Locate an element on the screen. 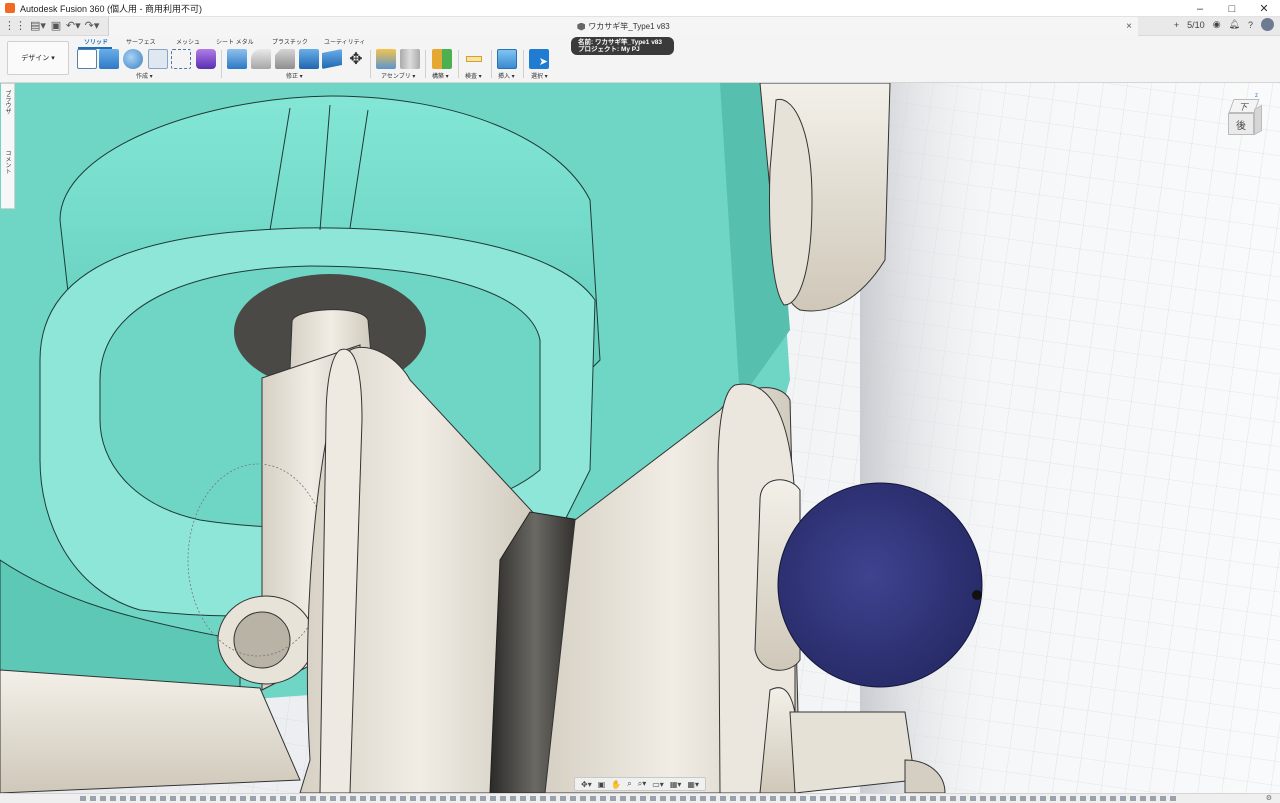 This screenshot has width=1280, height=803. application-bar-icons: ⋮⋮ ▤▾ ▣ ↶▾ ↷▾ is located at coordinates (51, 25).